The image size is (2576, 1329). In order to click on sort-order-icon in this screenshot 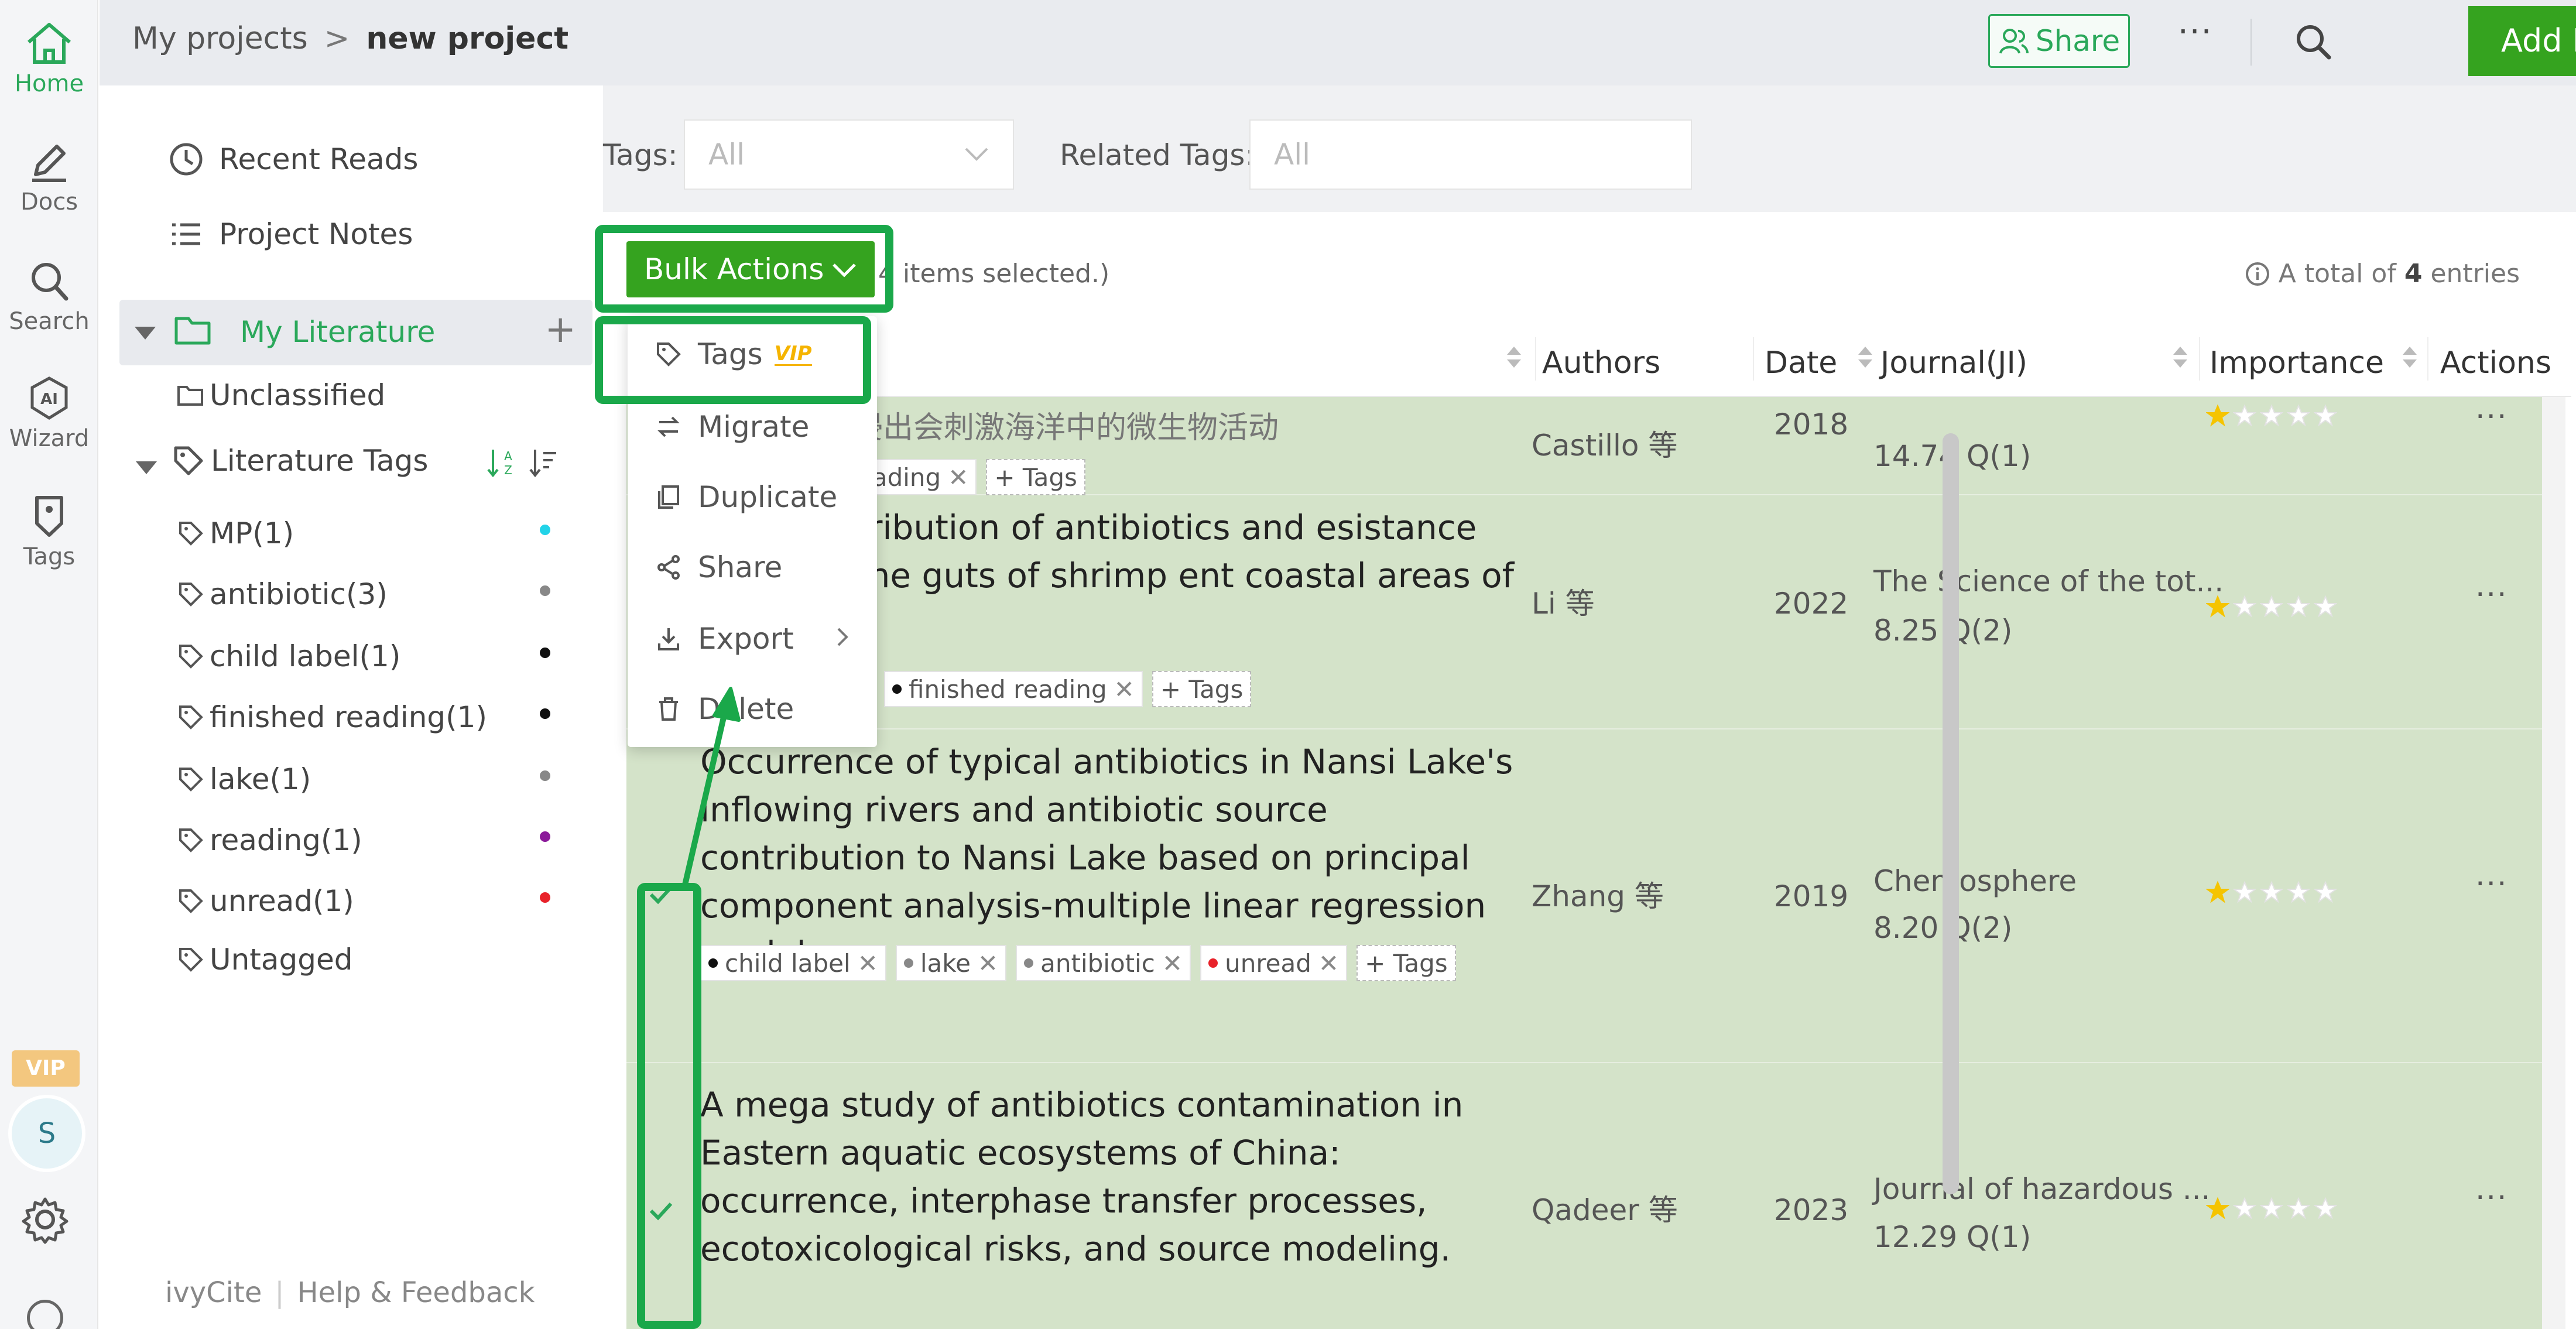, I will do `click(543, 462)`.